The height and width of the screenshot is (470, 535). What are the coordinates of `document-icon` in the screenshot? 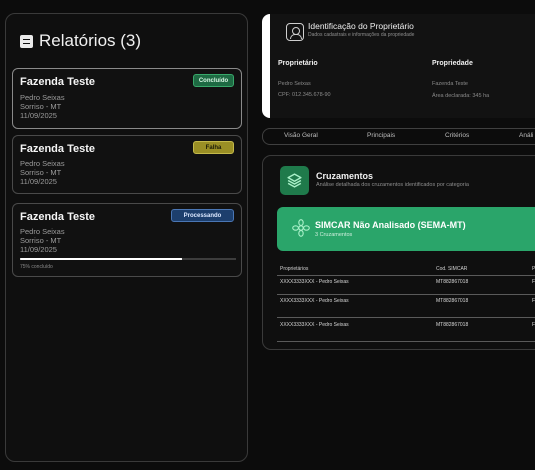 It's located at (26, 41).